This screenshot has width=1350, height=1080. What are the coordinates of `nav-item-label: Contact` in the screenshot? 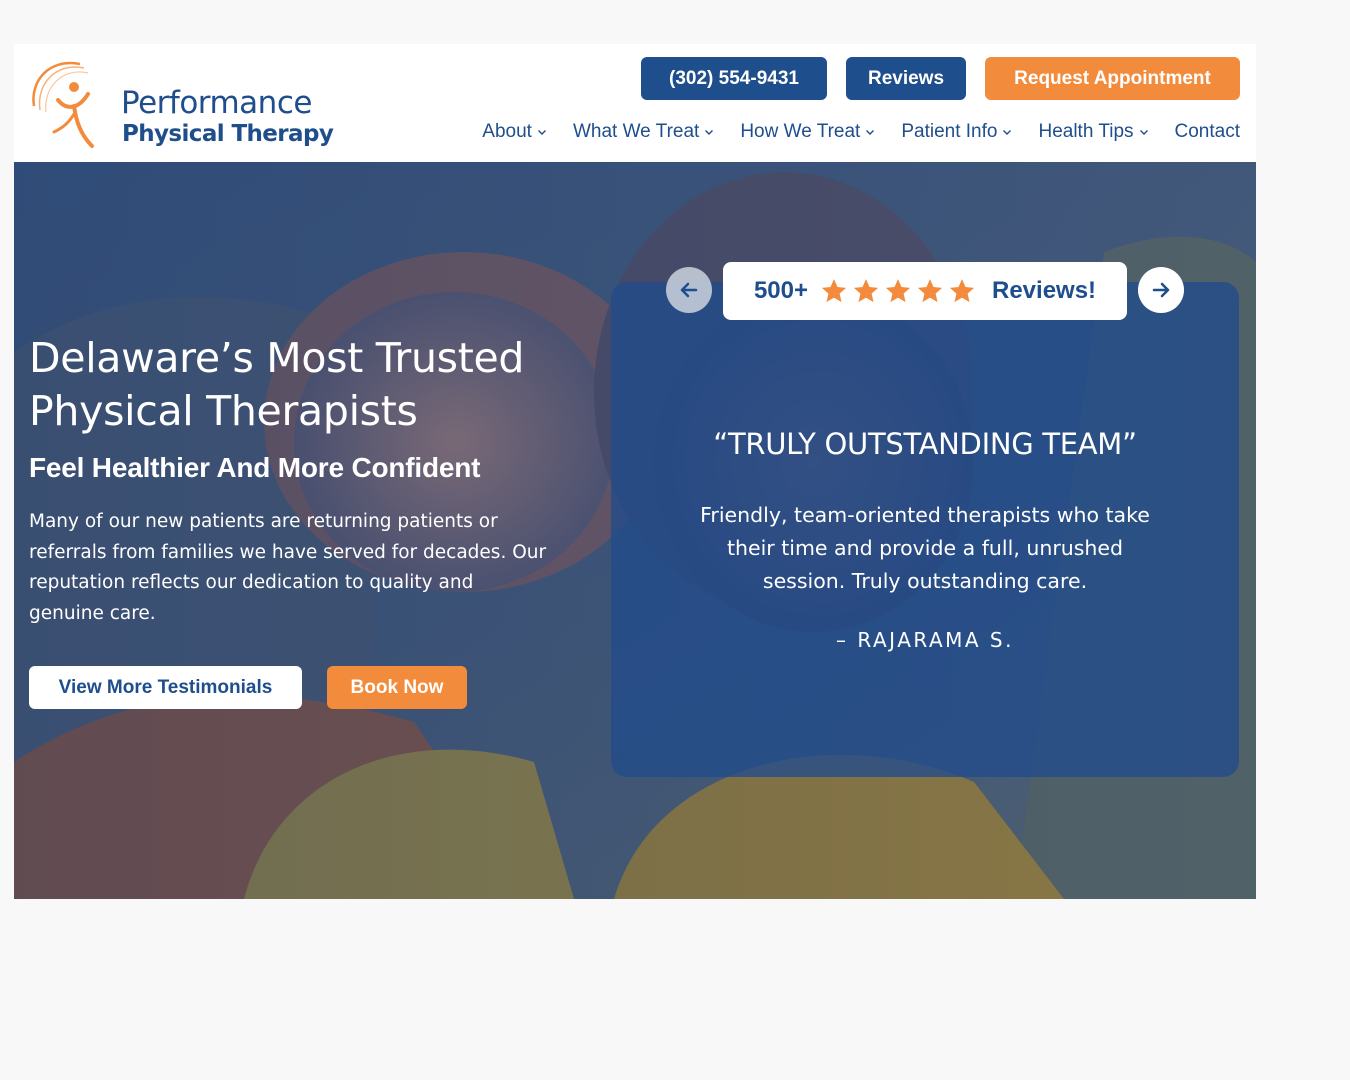 It's located at (1207, 131).